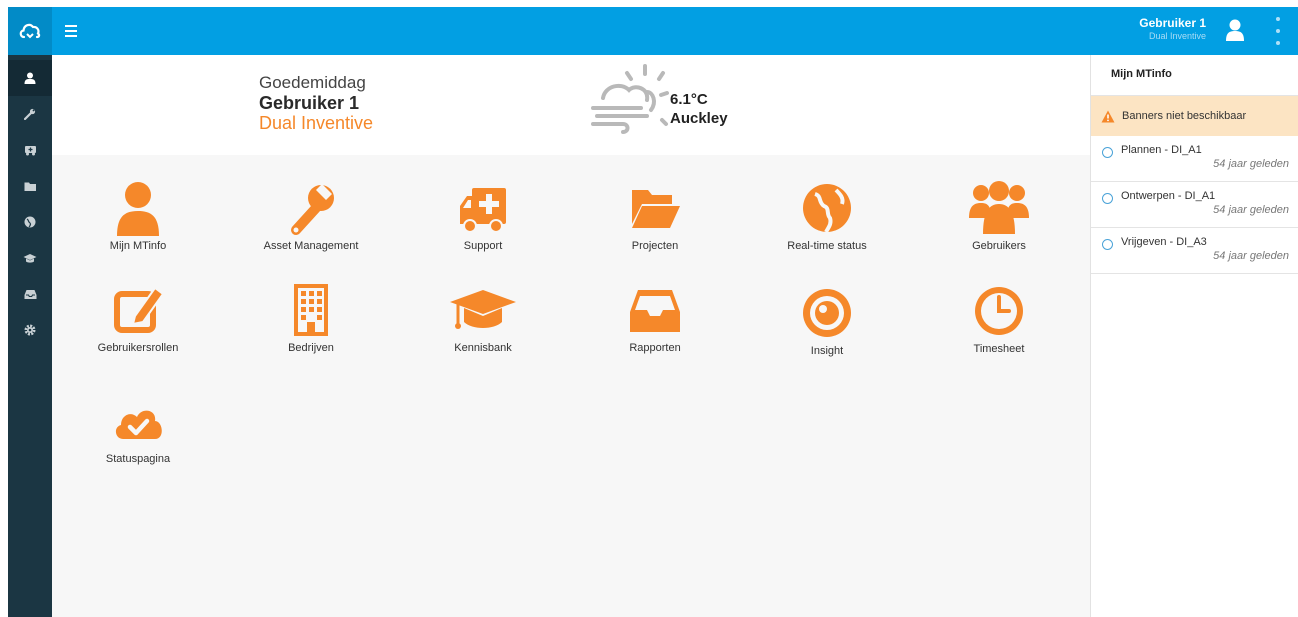 The height and width of the screenshot is (617, 1298). I want to click on tile-timesheet: Timesheet, so click(999, 318).